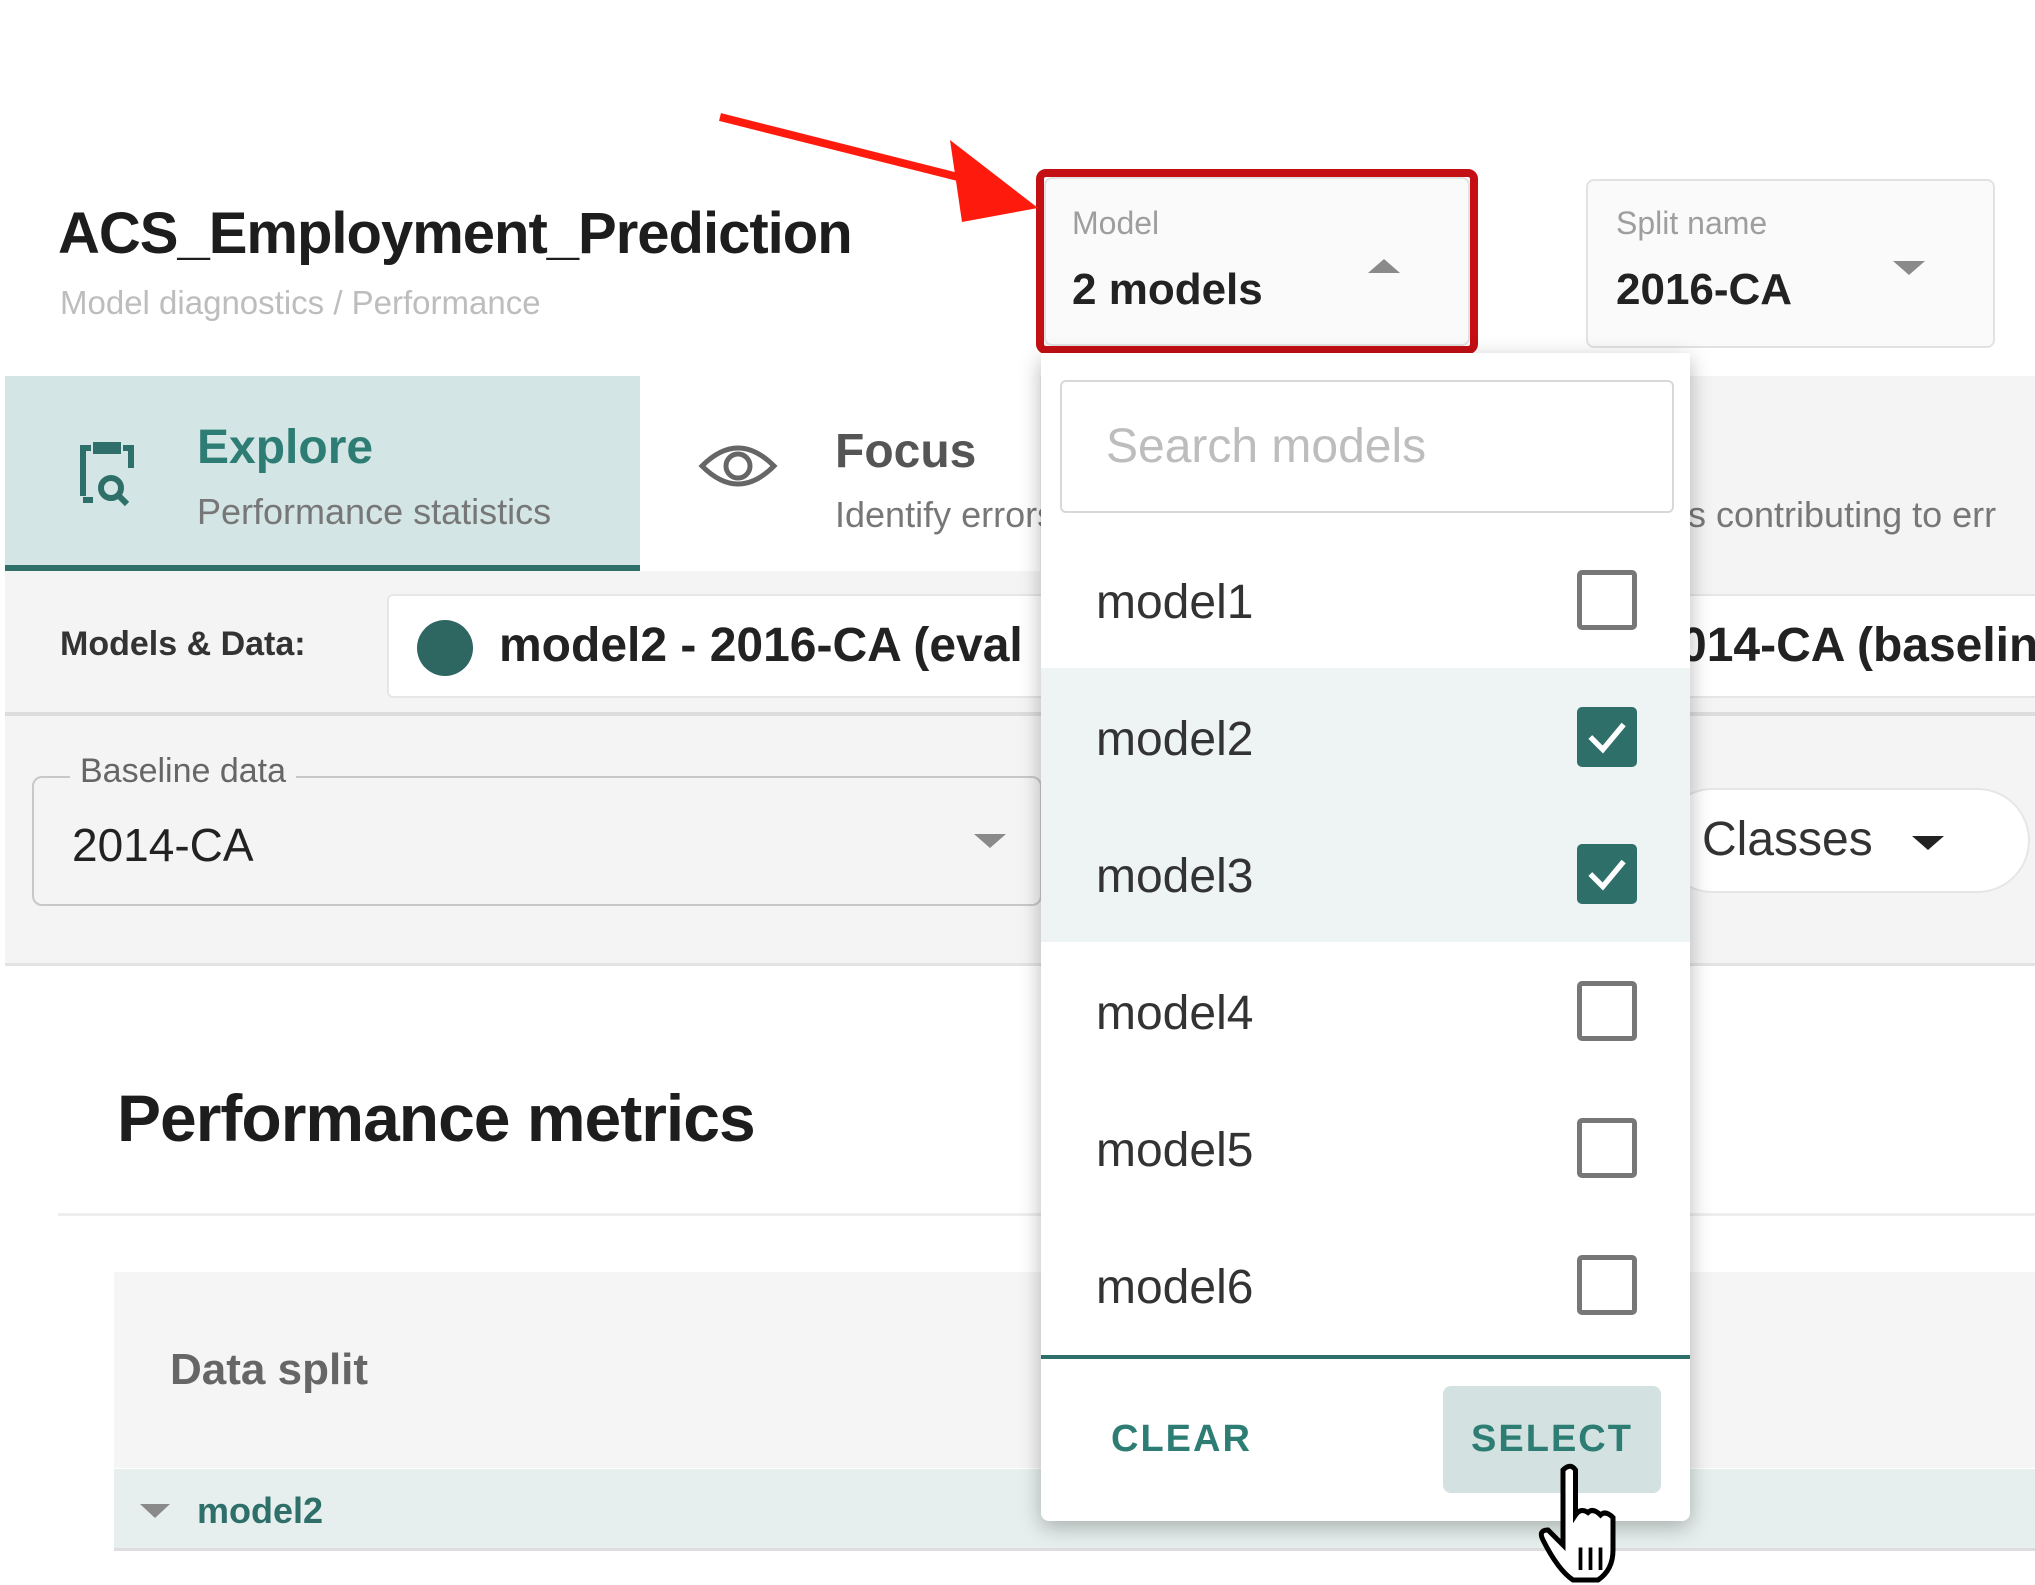 Image resolution: width=2035 pixels, height=1585 pixels. Describe the element at coordinates (285, 447) in the screenshot. I see `tab-explore-title: Explore` at that location.